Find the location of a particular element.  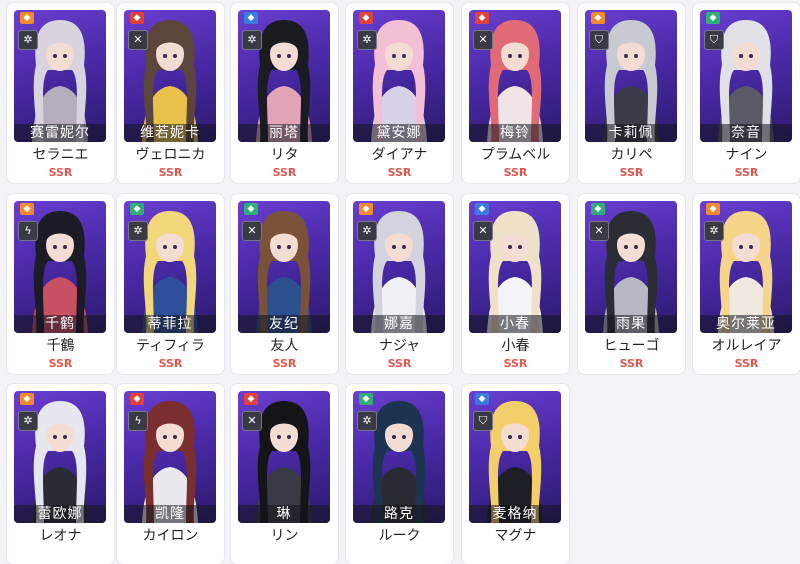

character-portrait: ◆ ⛉ 奈音 is located at coordinates (746, 76).